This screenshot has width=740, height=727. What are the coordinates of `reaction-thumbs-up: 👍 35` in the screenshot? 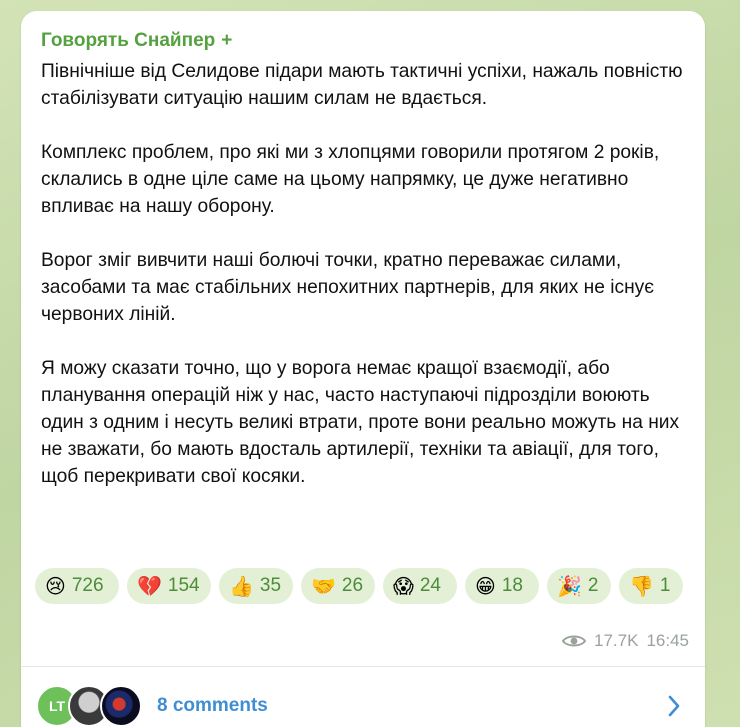 It's located at (256, 586).